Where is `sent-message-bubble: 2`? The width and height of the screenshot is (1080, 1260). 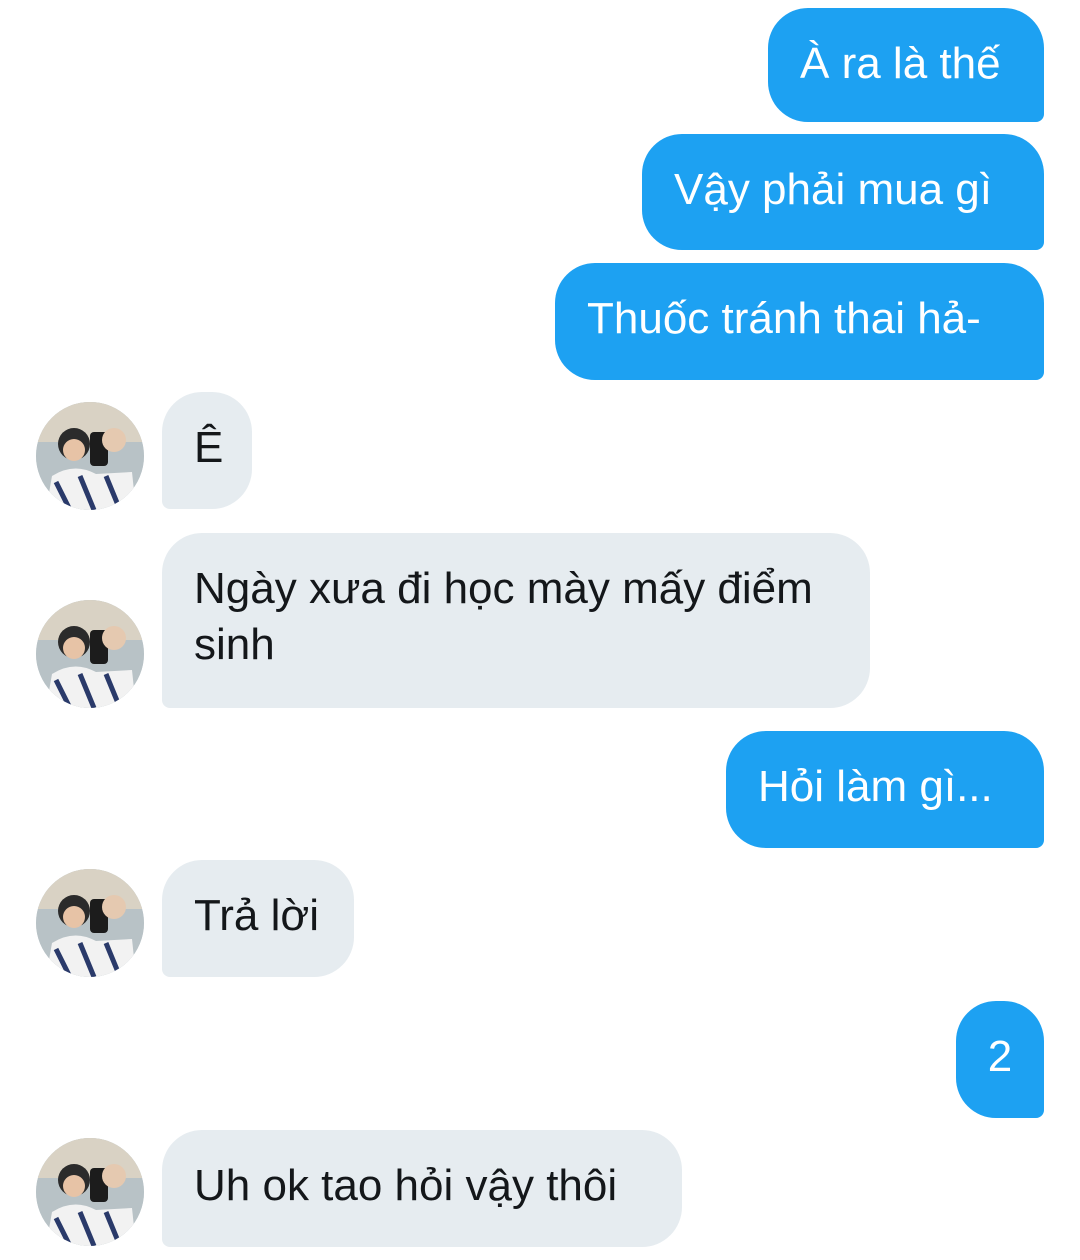
sent-message-bubble: 2 is located at coordinates (1000, 1059).